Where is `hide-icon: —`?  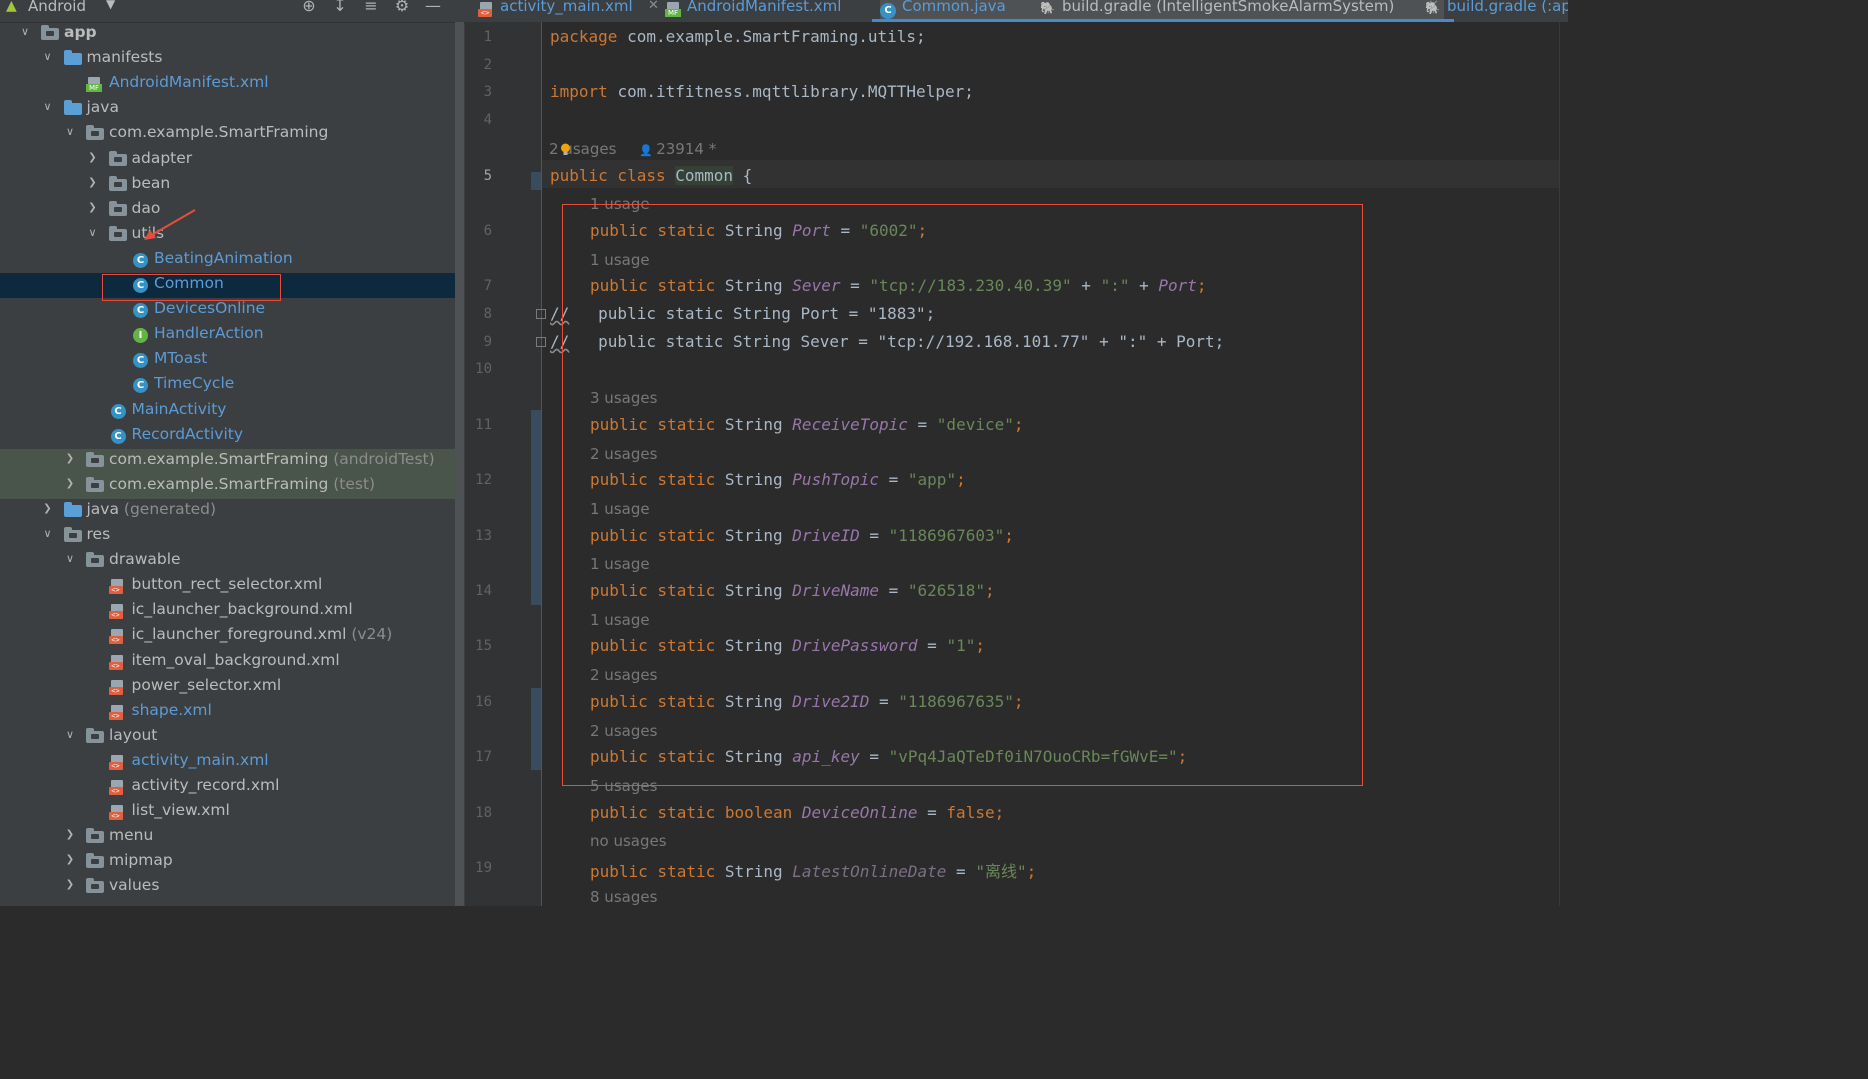
hide-icon: — is located at coordinates (433, 7).